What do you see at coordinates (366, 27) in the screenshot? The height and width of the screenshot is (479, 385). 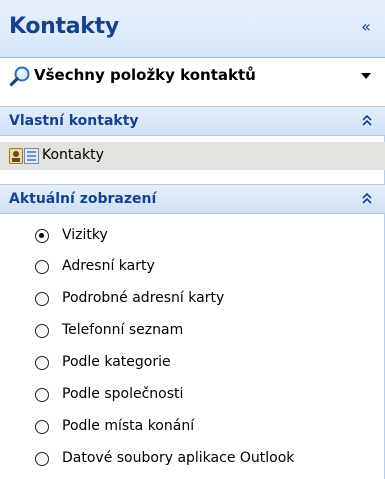 I see `collapse-pane-icon: «` at bounding box center [366, 27].